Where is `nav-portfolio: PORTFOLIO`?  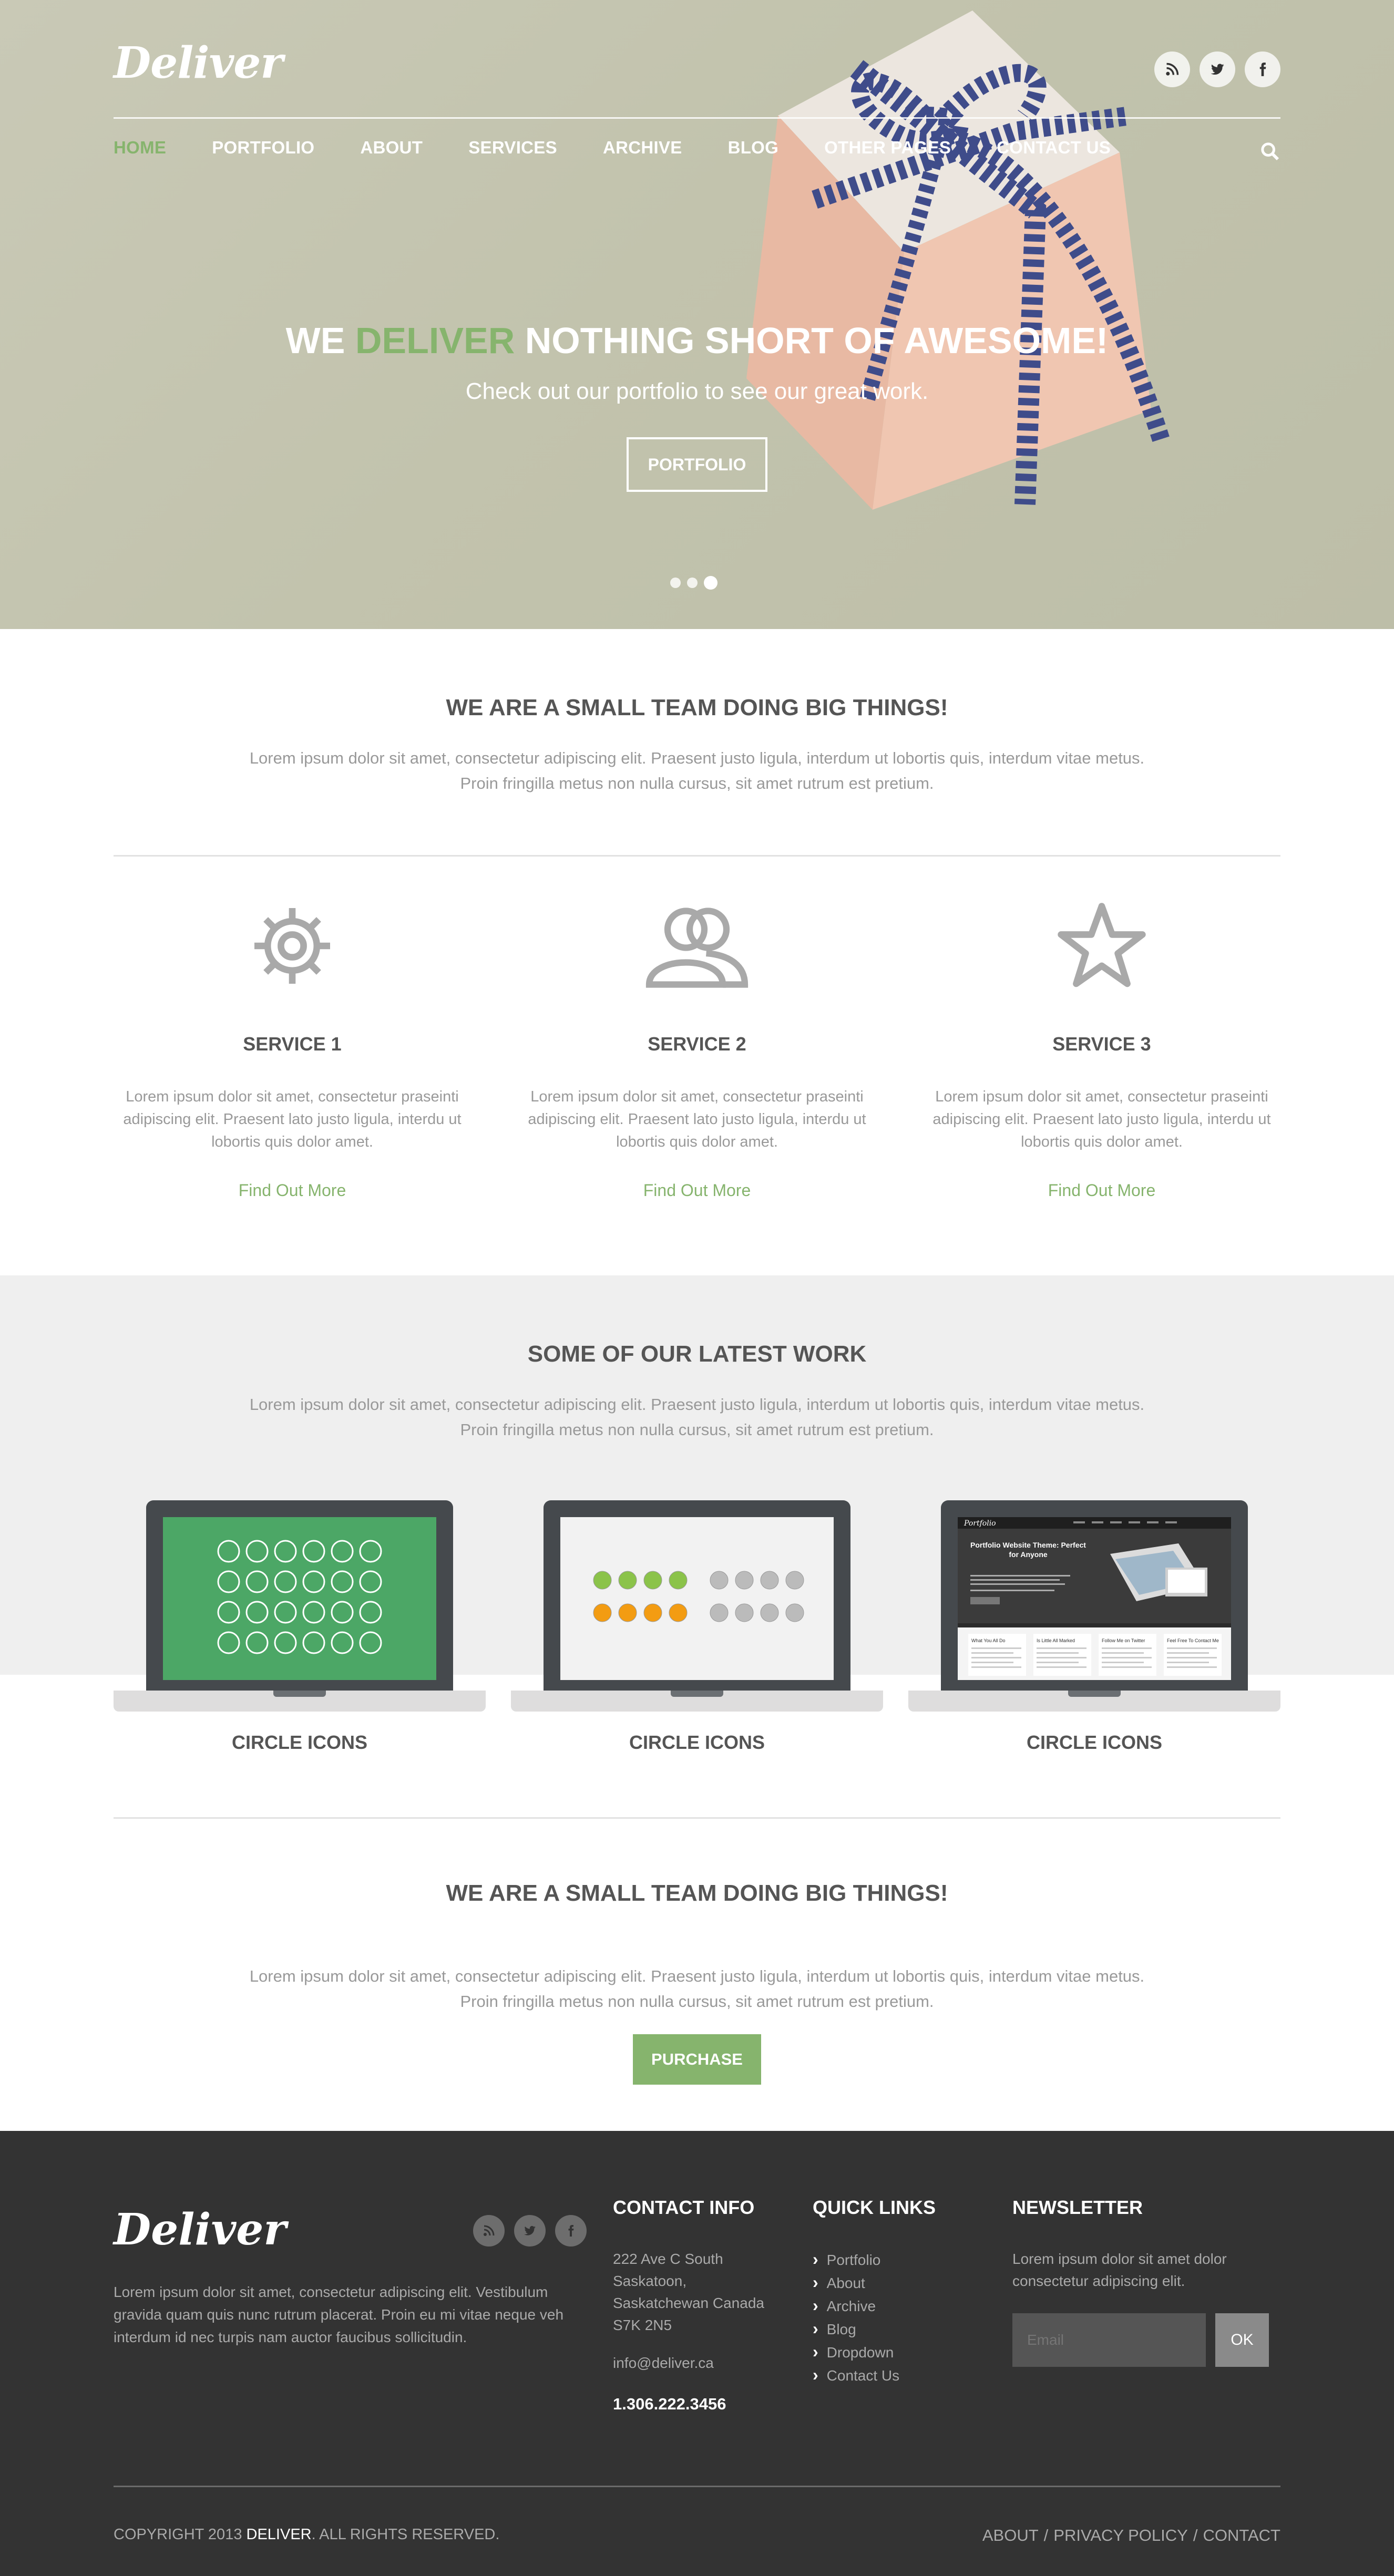 nav-portfolio: PORTFOLIO is located at coordinates (263, 148).